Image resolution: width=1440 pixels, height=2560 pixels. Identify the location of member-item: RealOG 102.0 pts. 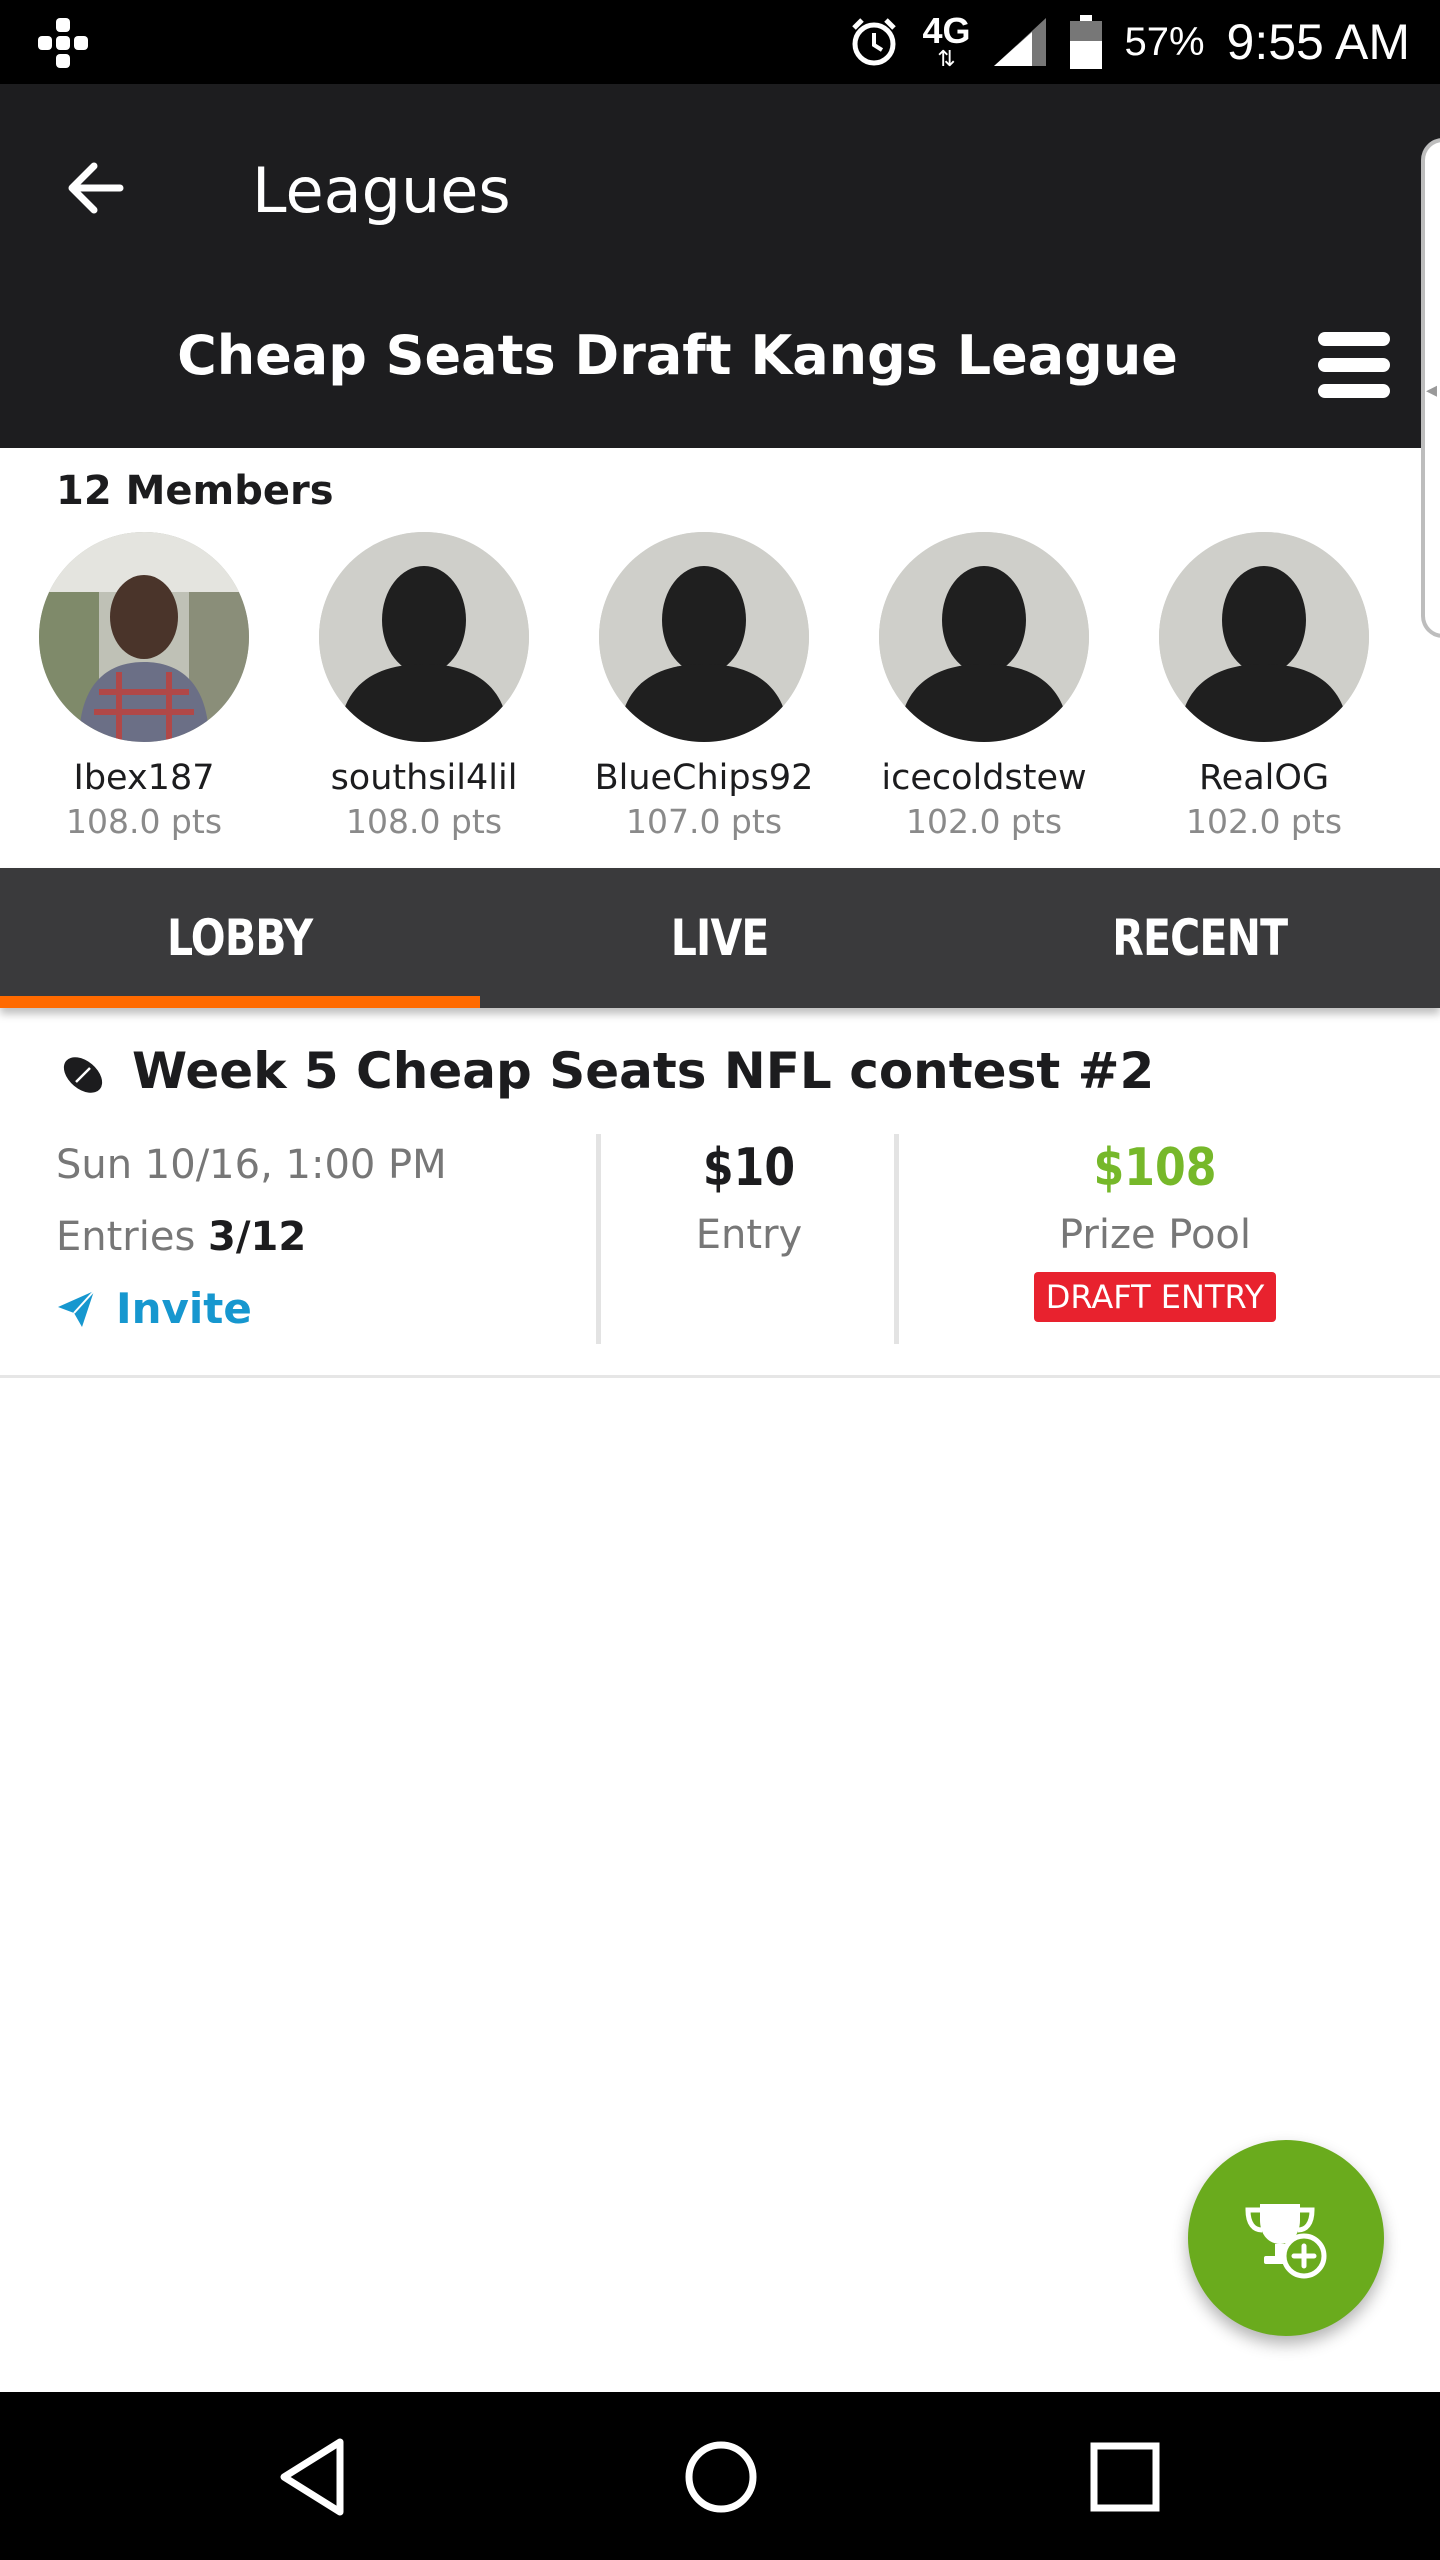
(1264, 686).